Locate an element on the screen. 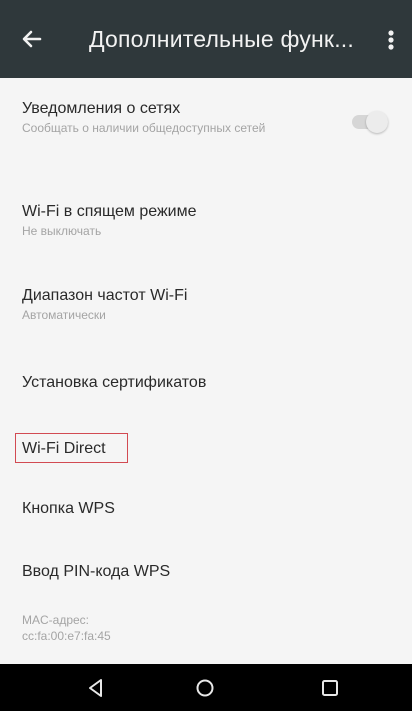 The width and height of the screenshot is (412, 711). system-nav-bar is located at coordinates (206, 687).